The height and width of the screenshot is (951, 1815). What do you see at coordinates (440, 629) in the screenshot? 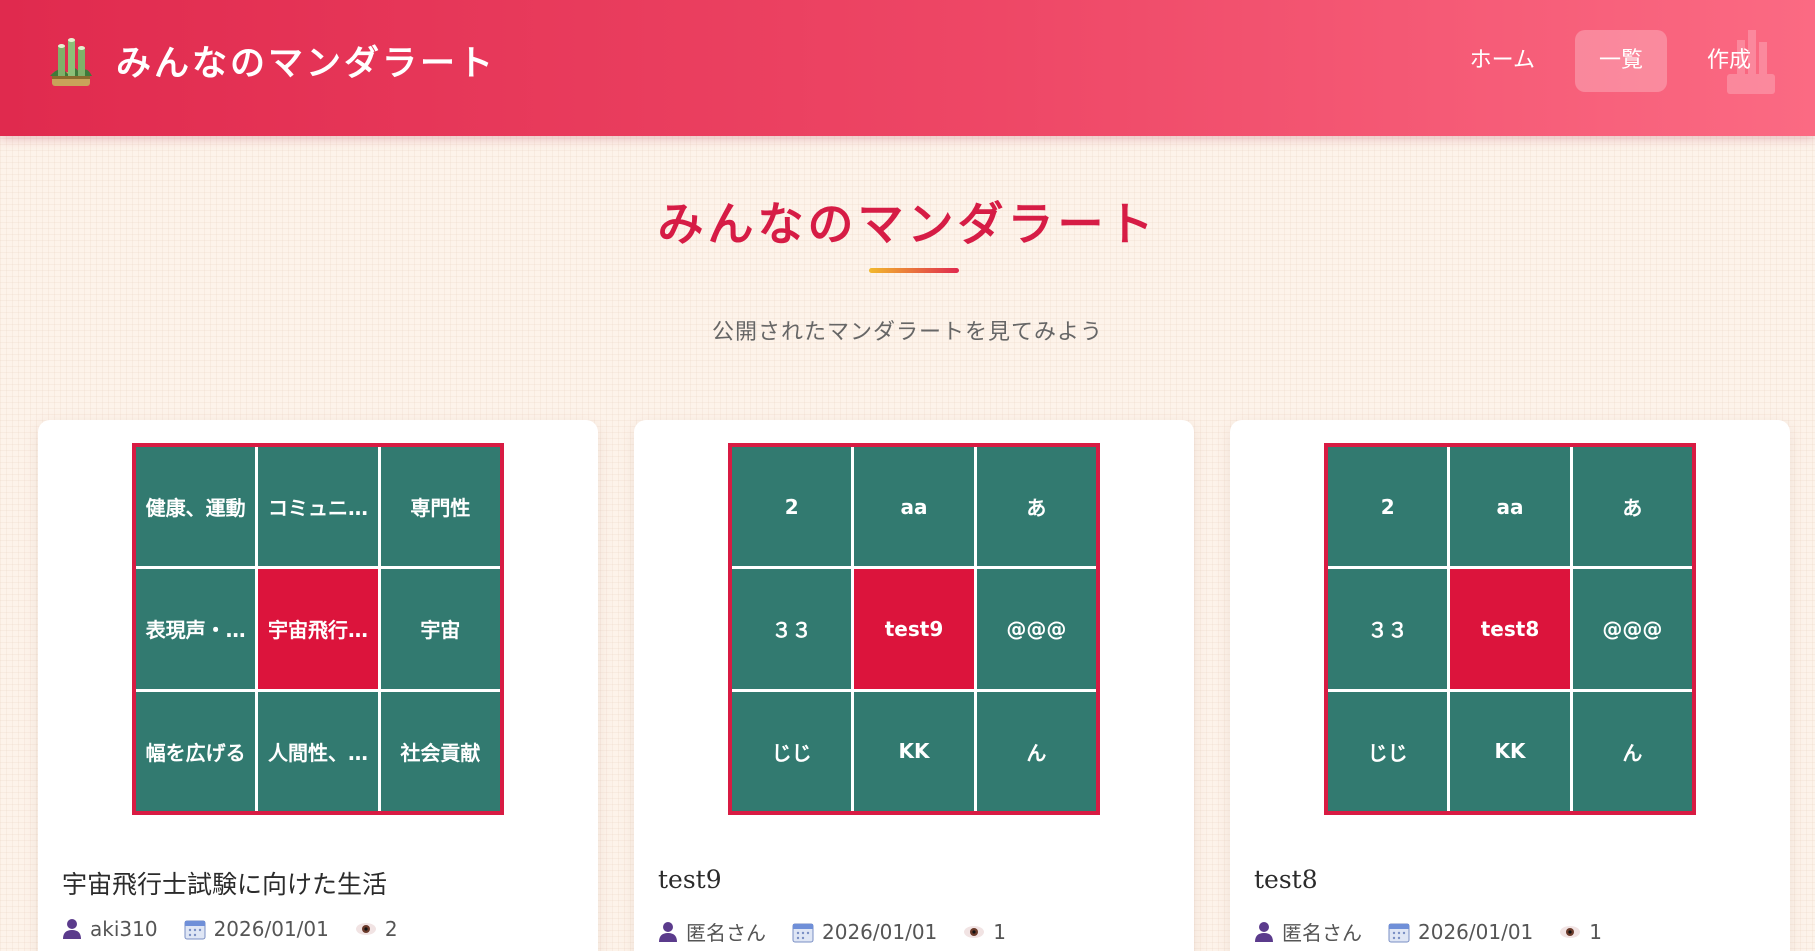
I see `mandala-cell: 宇宙` at bounding box center [440, 629].